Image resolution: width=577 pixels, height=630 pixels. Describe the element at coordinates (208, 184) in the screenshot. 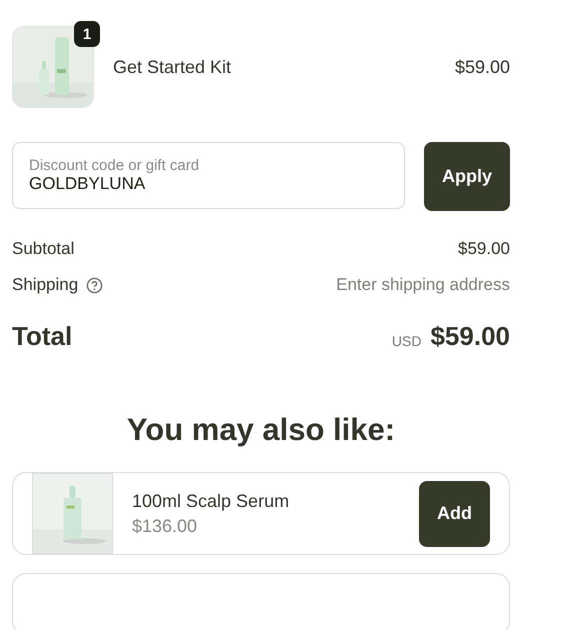

I see `input-field: GOLDBYLUNA` at that location.